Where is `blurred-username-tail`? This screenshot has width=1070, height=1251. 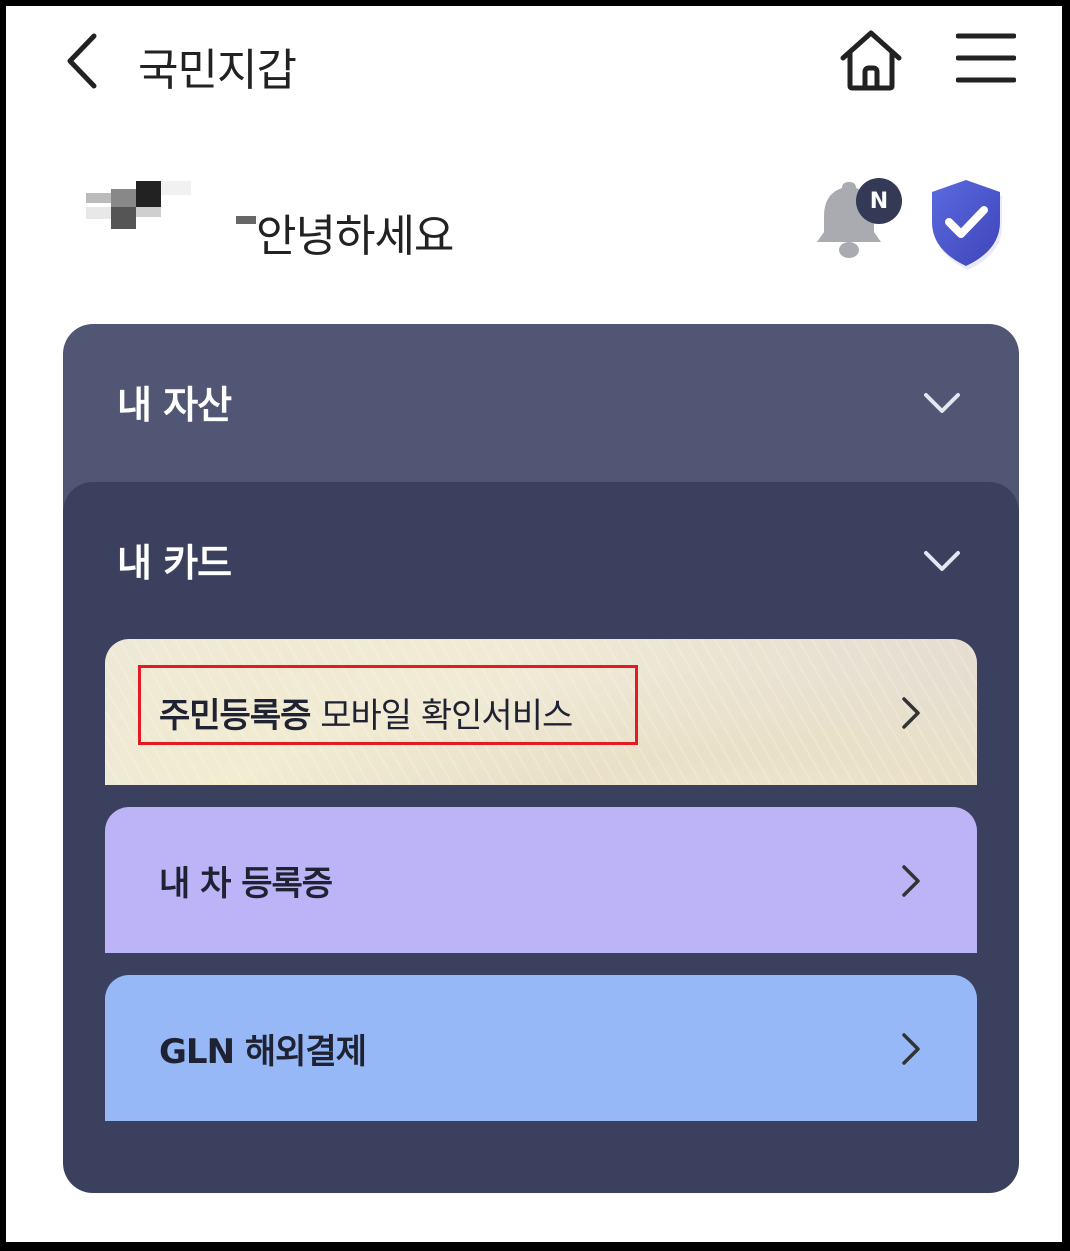 blurred-username-tail is located at coordinates (246, 220).